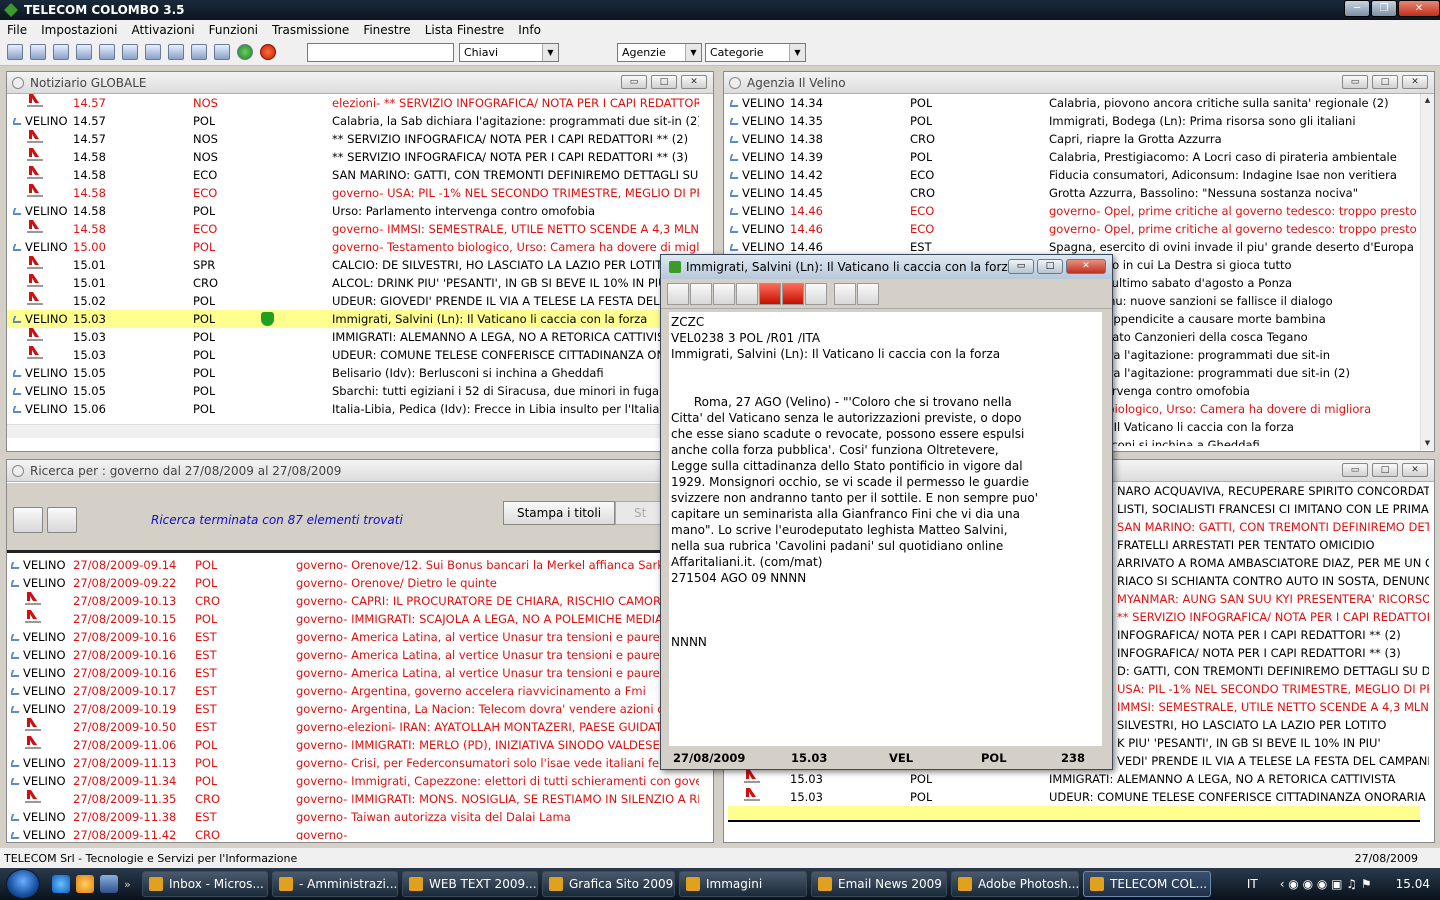 This screenshot has height=900, width=1440. What do you see at coordinates (380, 52) in the screenshot?
I see `search-input` at bounding box center [380, 52].